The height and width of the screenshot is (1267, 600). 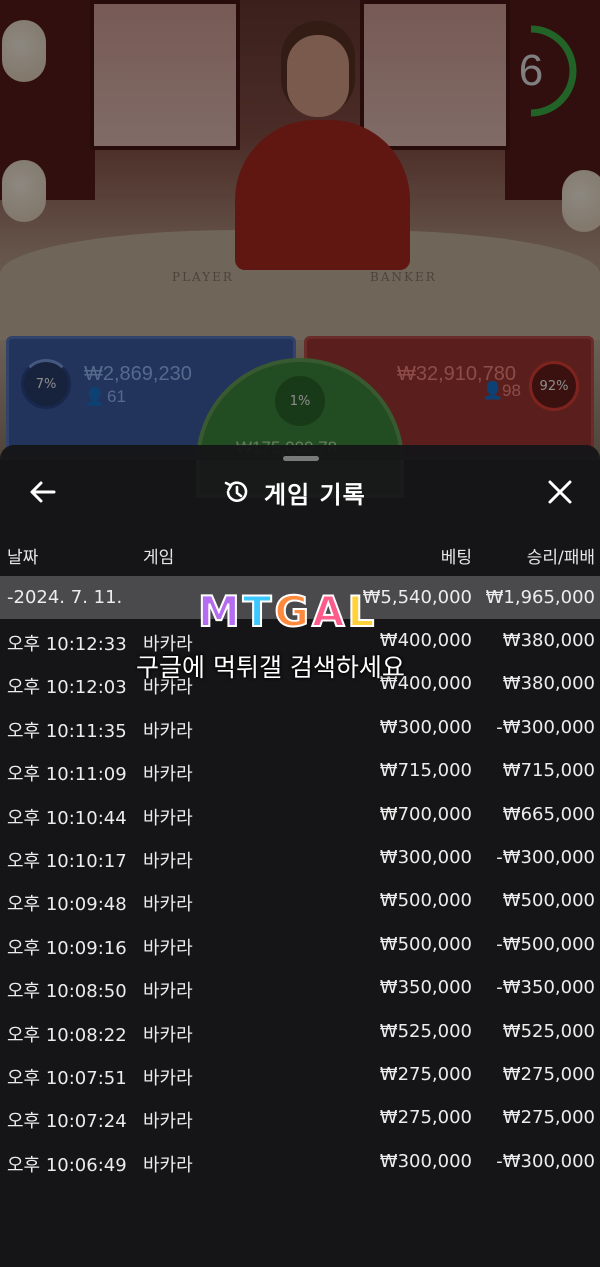 I want to click on history-row: 오후 10:09:16 바카라 ₩500,000 -₩500,000, so click(x=300, y=944).